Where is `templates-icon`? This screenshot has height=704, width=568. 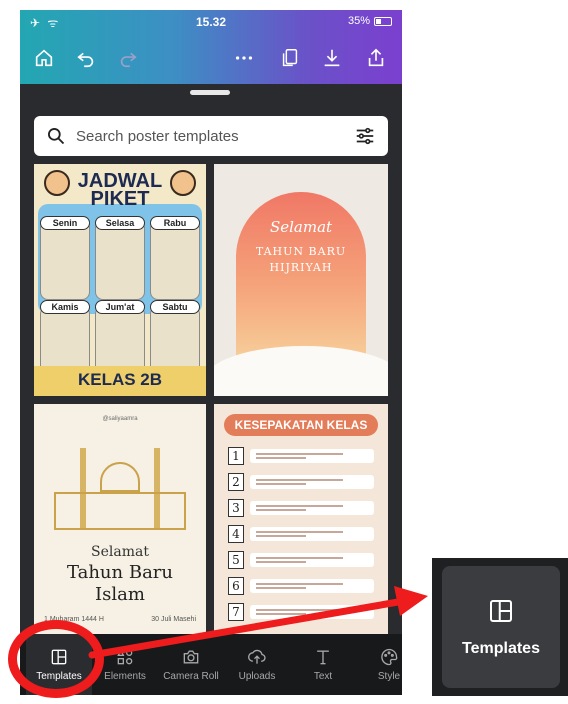 templates-icon is located at coordinates (501, 611).